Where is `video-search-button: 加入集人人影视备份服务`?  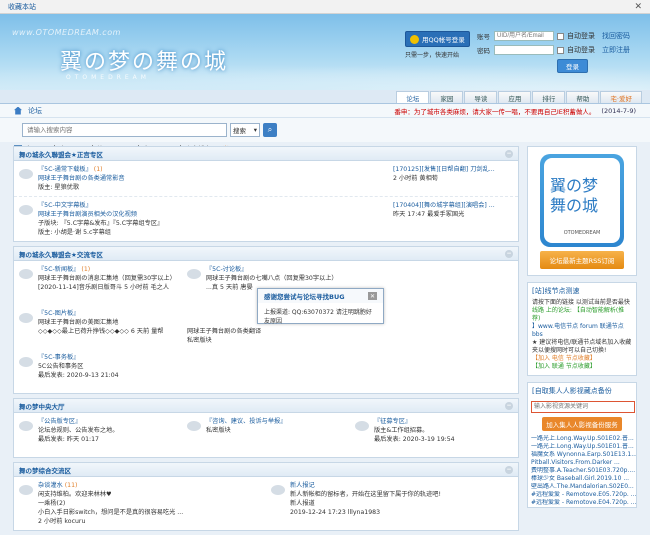
video-search-button: 加入集人人影视备份服务 is located at coordinates (582, 424).